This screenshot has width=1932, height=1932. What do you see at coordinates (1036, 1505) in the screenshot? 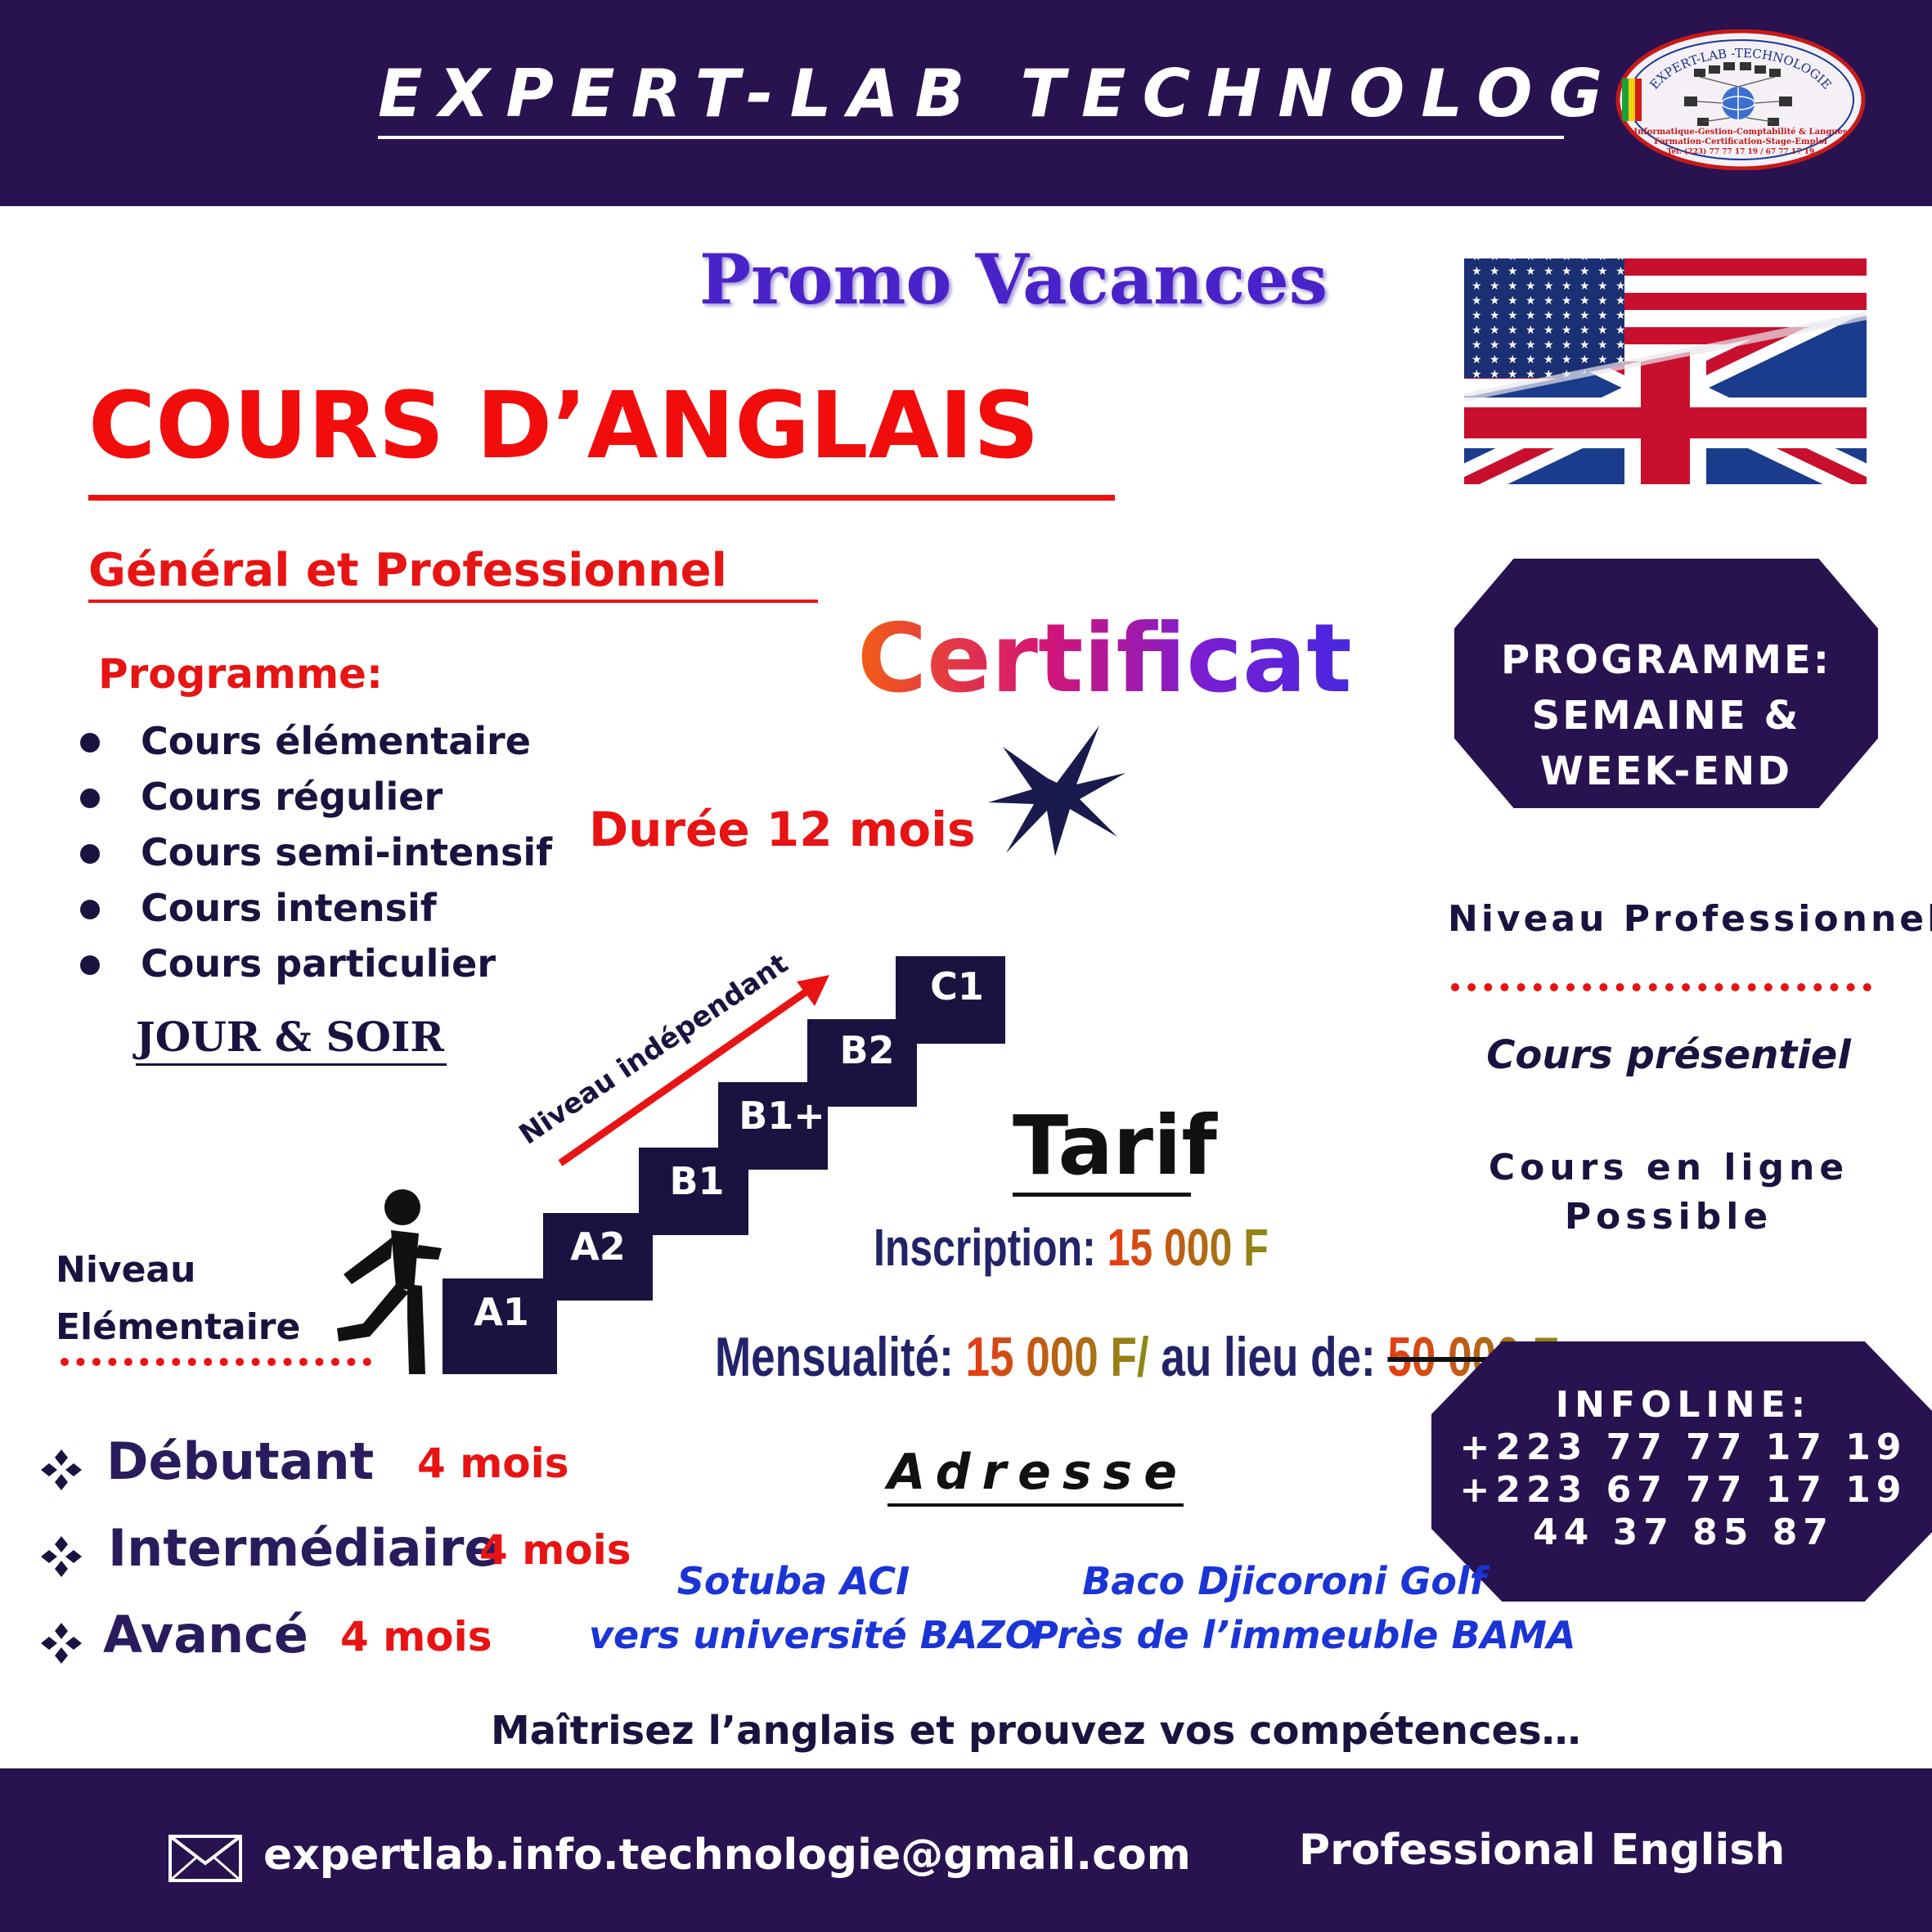
I see `adresse-underline` at bounding box center [1036, 1505].